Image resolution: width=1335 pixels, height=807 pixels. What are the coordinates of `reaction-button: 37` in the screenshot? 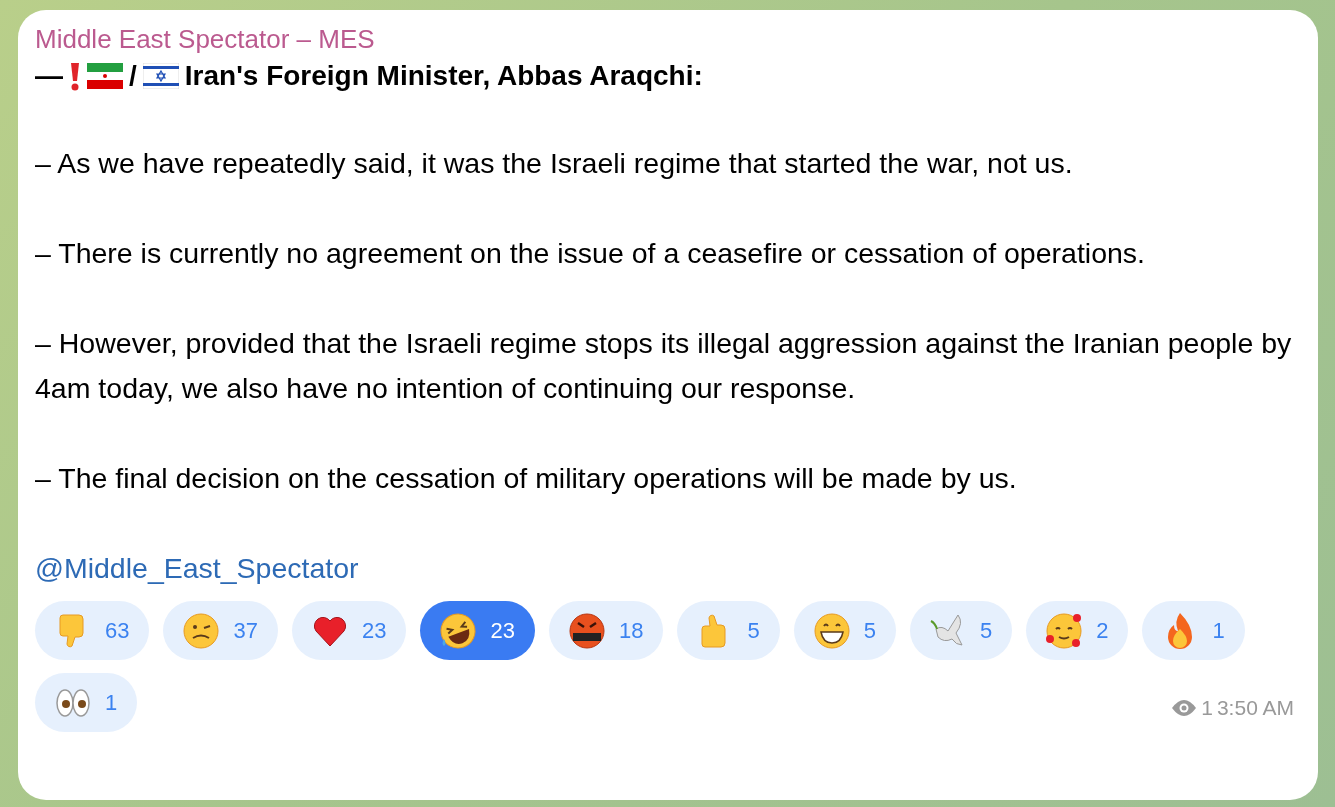 It's located at (220, 630).